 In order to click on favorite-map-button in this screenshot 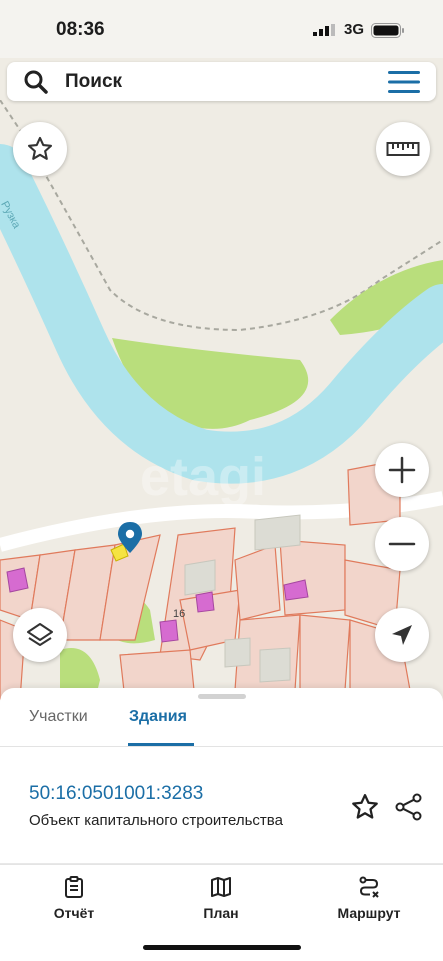, I will do `click(40, 149)`.